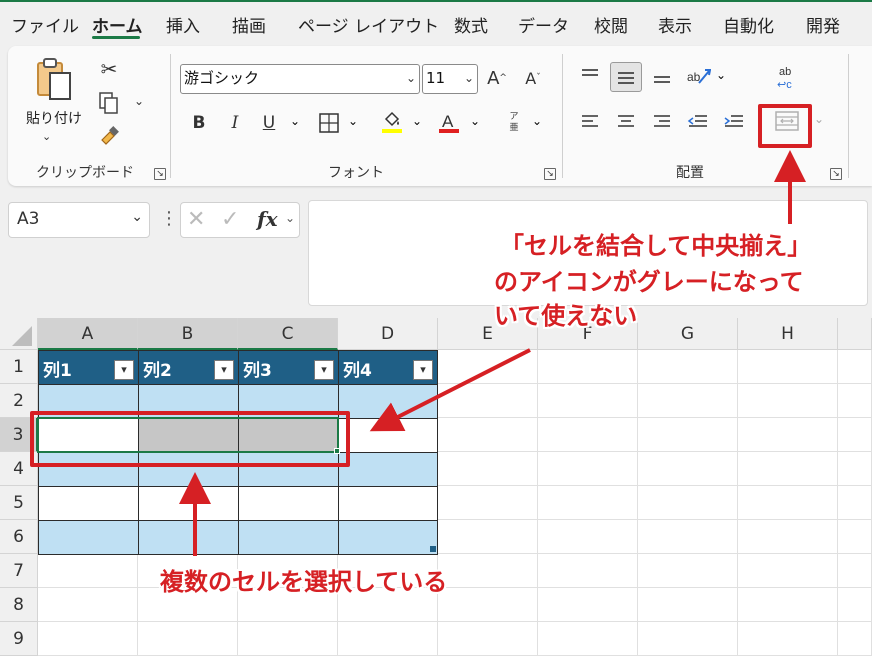 The image size is (872, 656). What do you see at coordinates (566, 316) in the screenshot?
I see `merge-note-line-3: いて使えない` at bounding box center [566, 316].